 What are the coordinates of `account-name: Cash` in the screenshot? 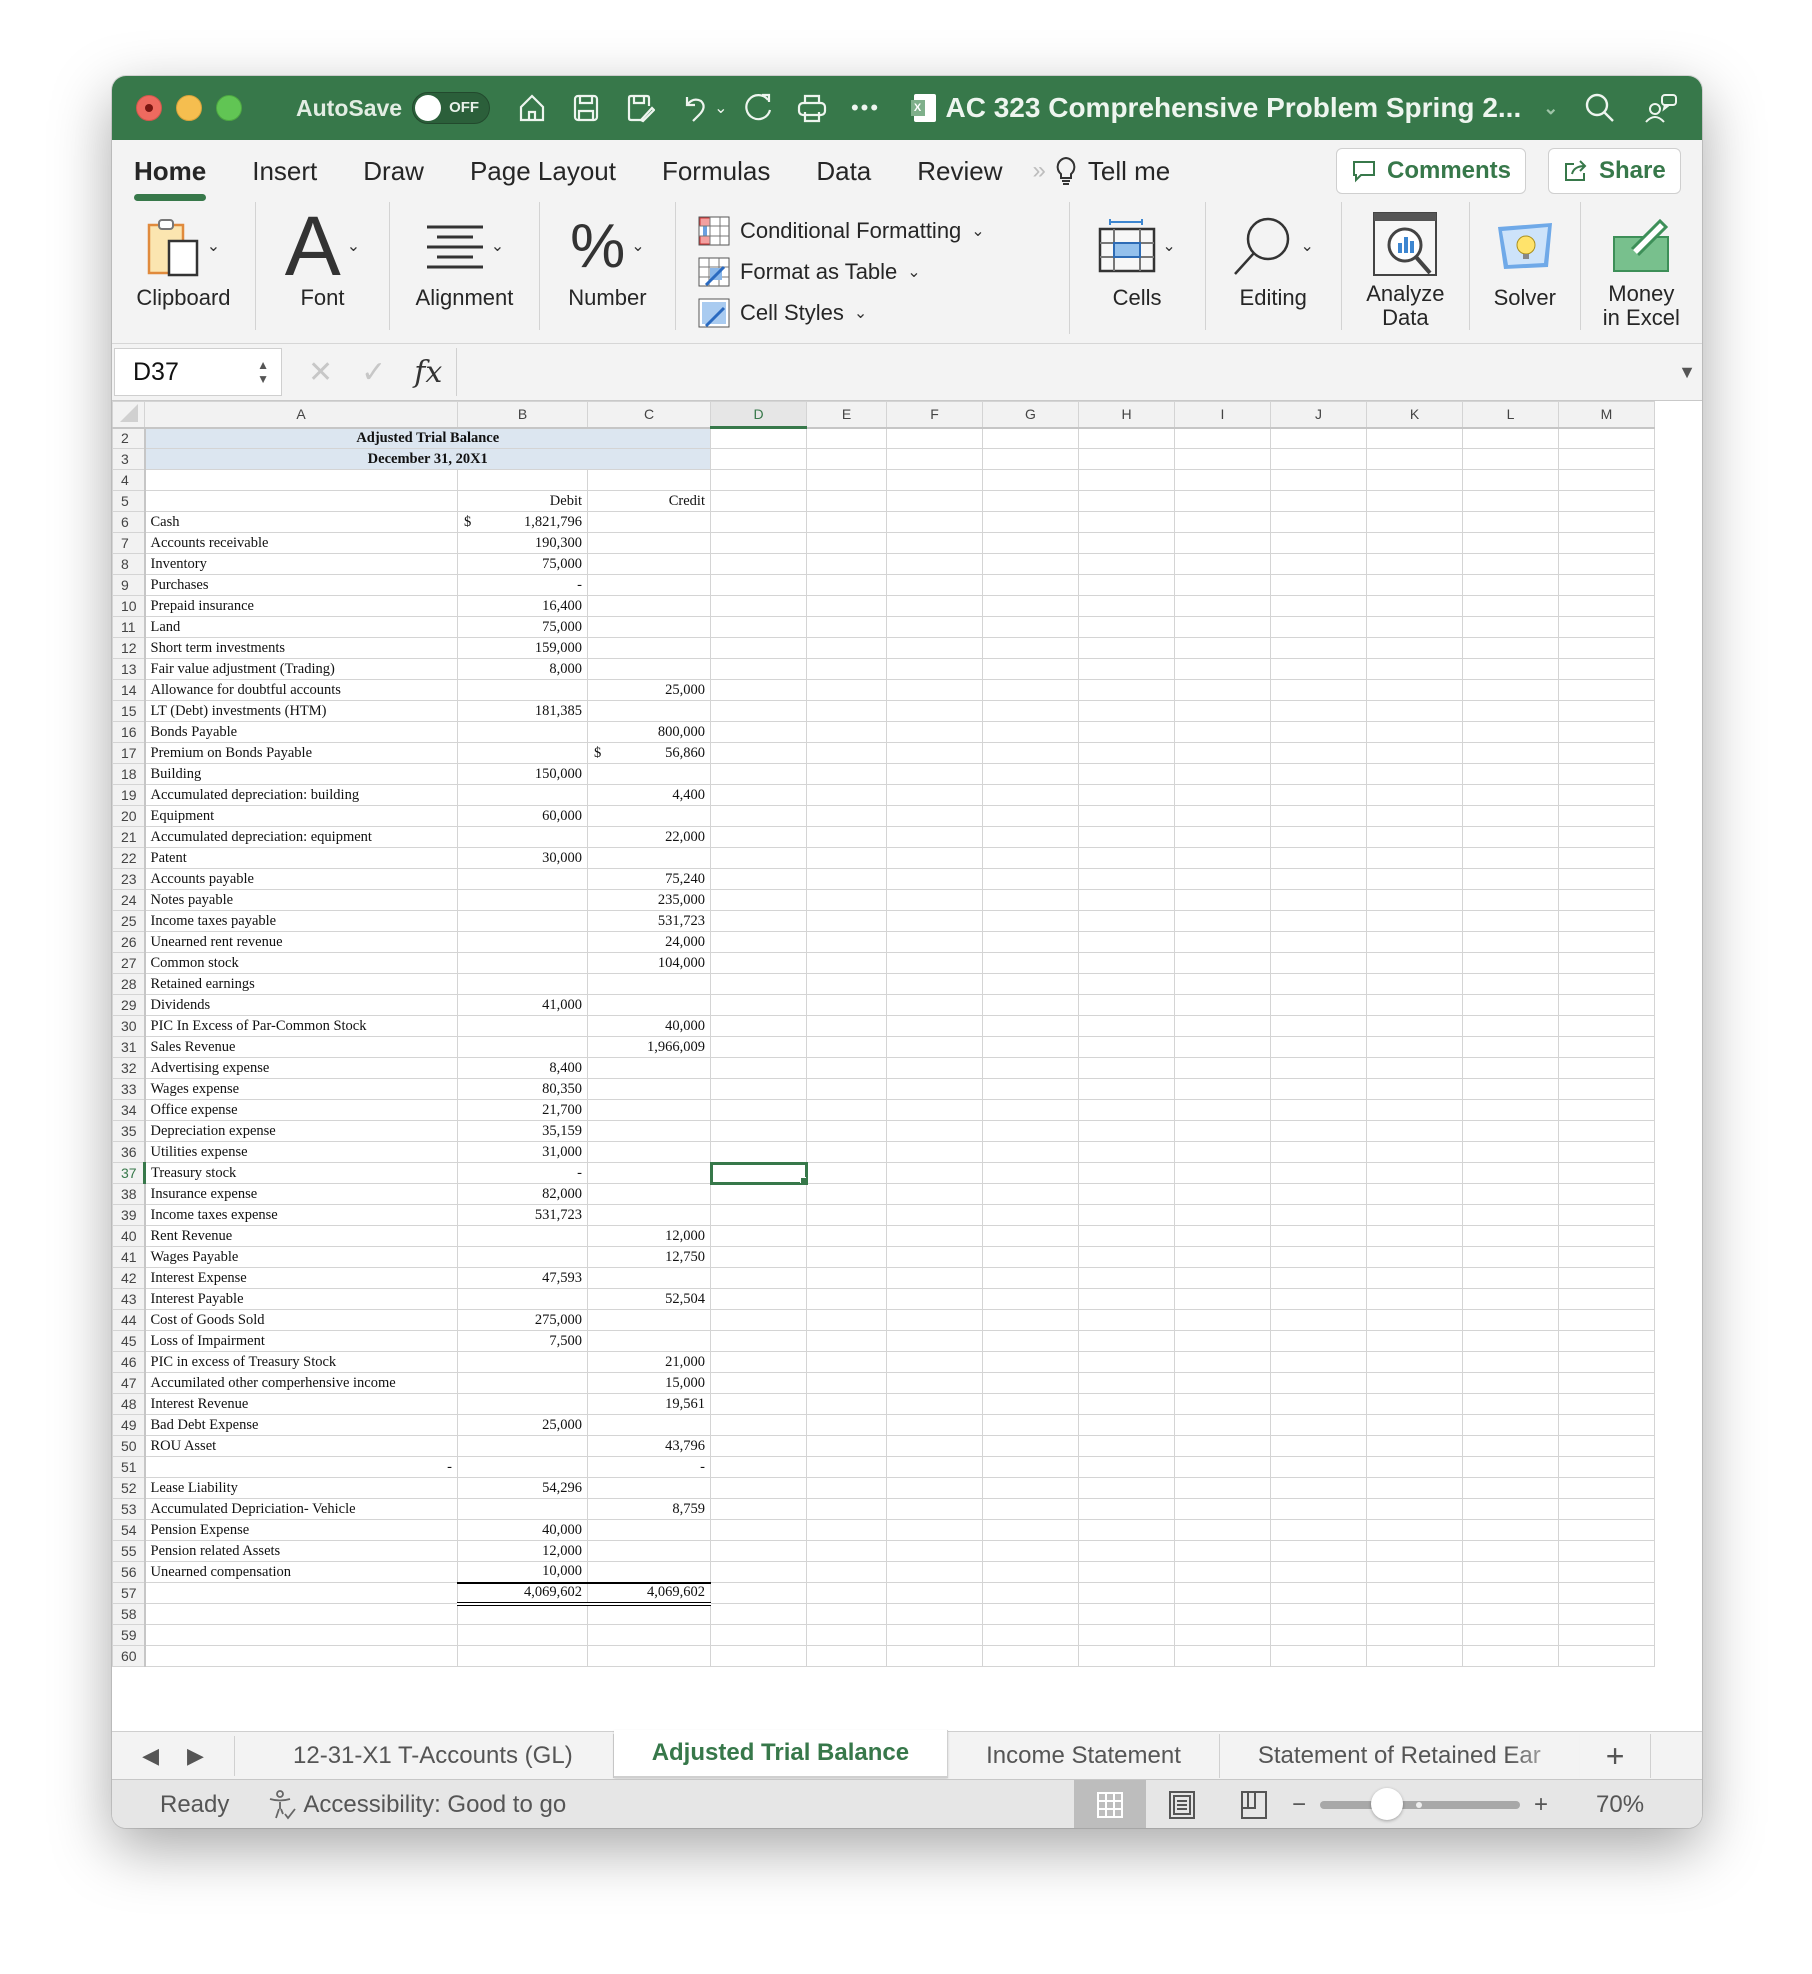 It's located at (301, 522).